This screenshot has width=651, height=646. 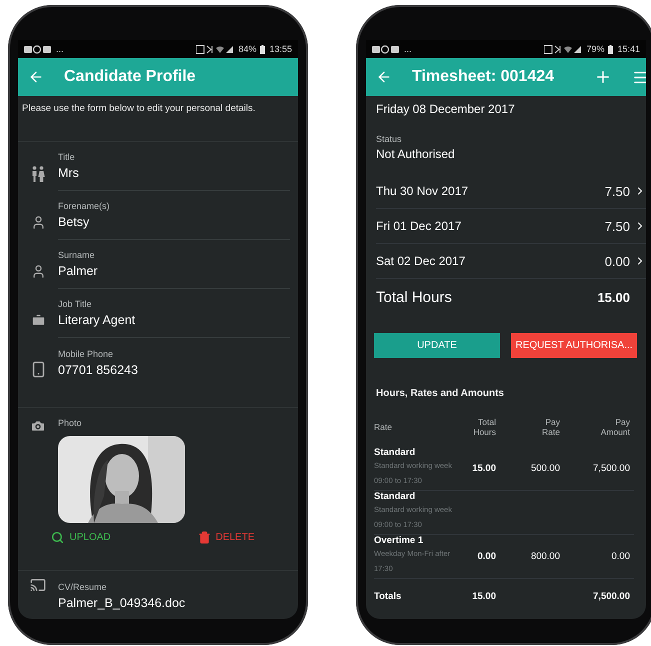 What do you see at coordinates (615, 428) in the screenshot?
I see `column-header: Pay Amount` at bounding box center [615, 428].